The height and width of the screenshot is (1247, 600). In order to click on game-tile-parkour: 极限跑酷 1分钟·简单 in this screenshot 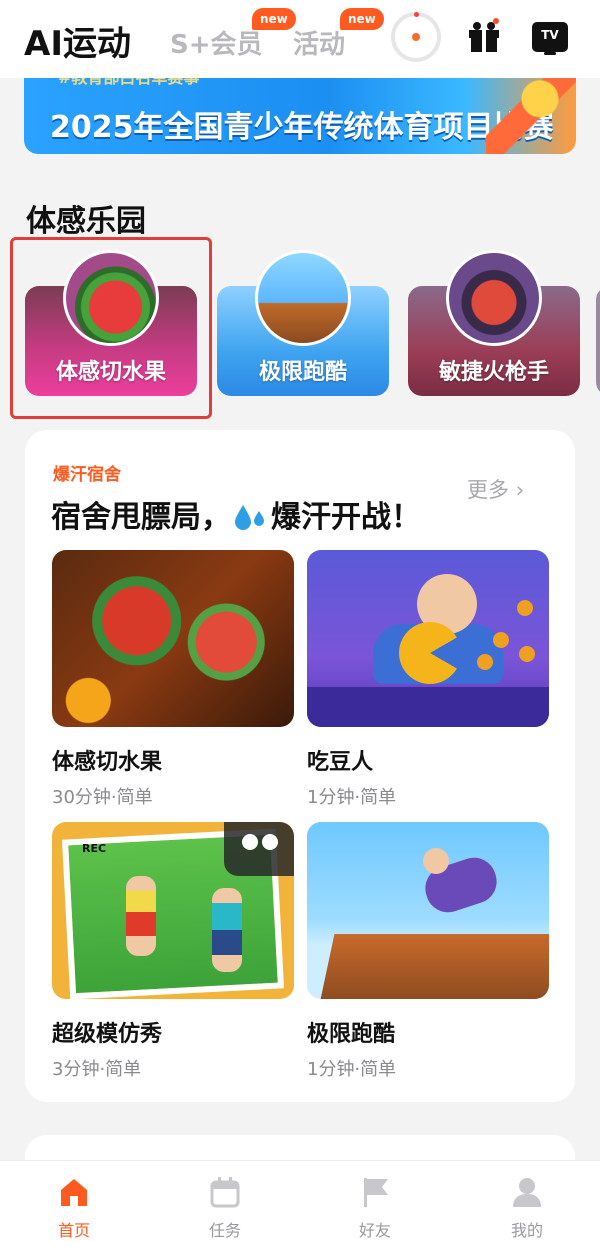, I will do `click(428, 951)`.